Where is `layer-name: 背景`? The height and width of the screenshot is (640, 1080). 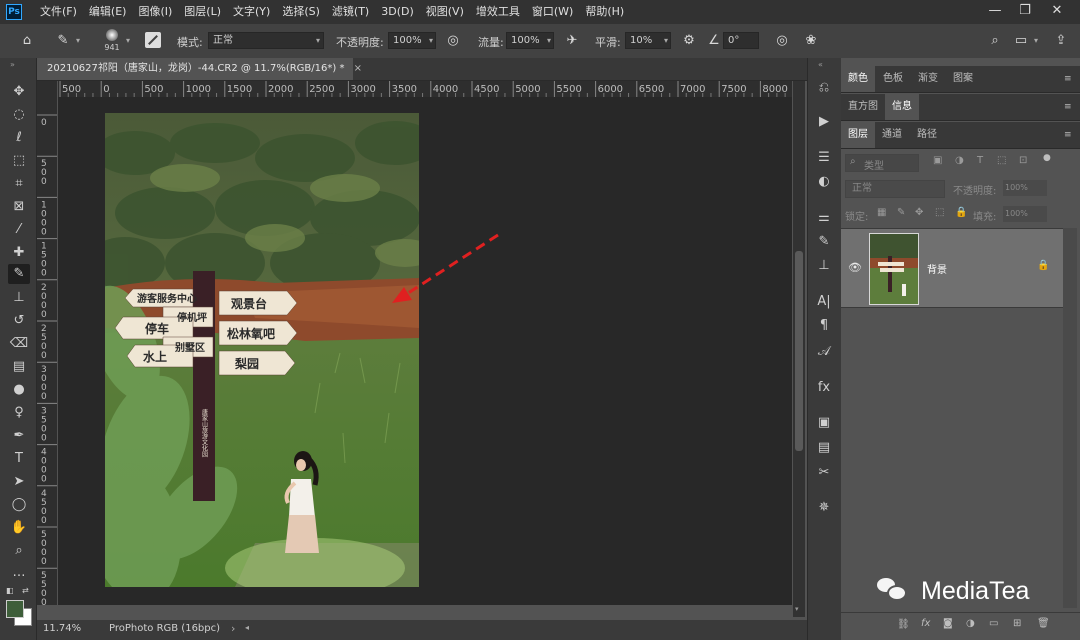
layer-name: 背景 is located at coordinates (937, 268).